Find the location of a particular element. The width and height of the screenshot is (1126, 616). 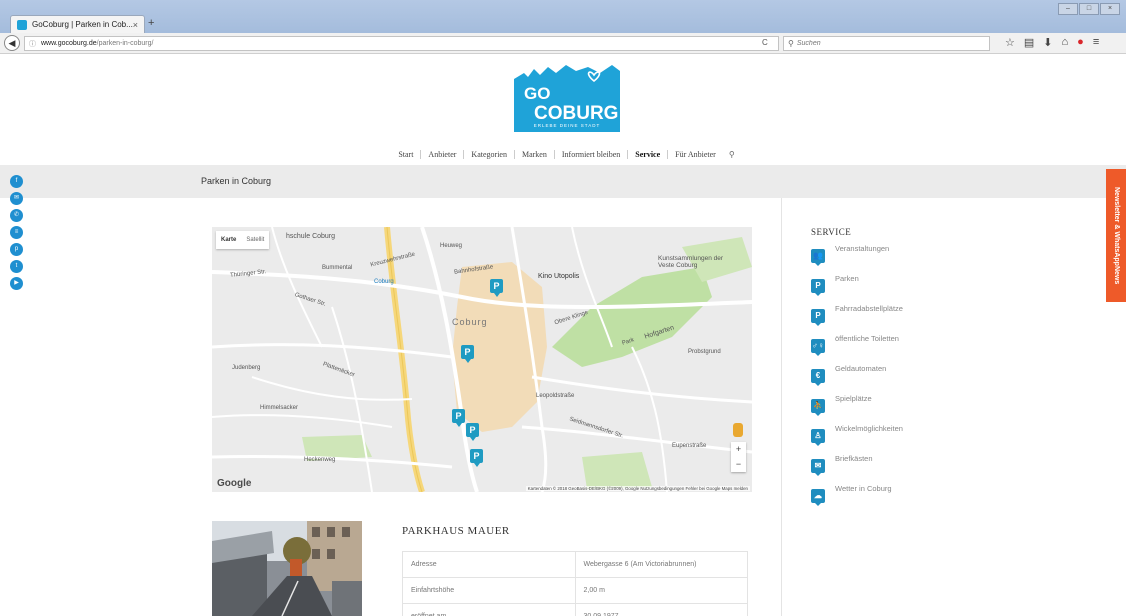

sidebar-item-label: Veranstaltungen is located at coordinates (862, 248).